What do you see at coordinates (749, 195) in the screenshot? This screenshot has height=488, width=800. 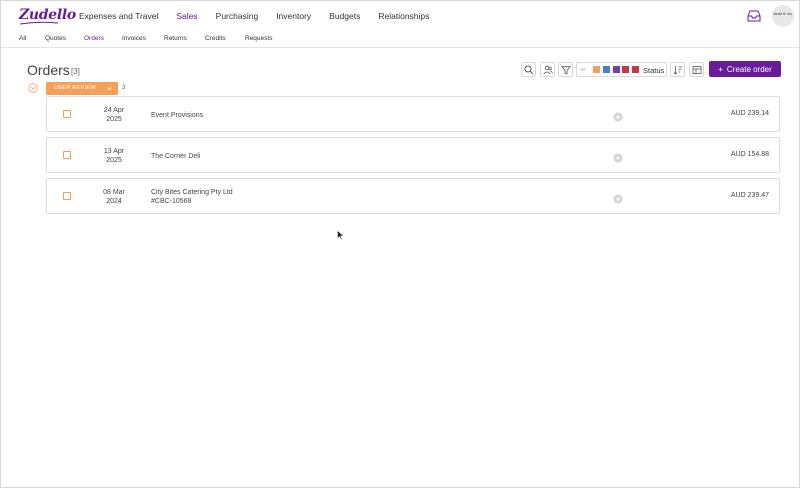 I see `order-amount: AUD 239.47` at bounding box center [749, 195].